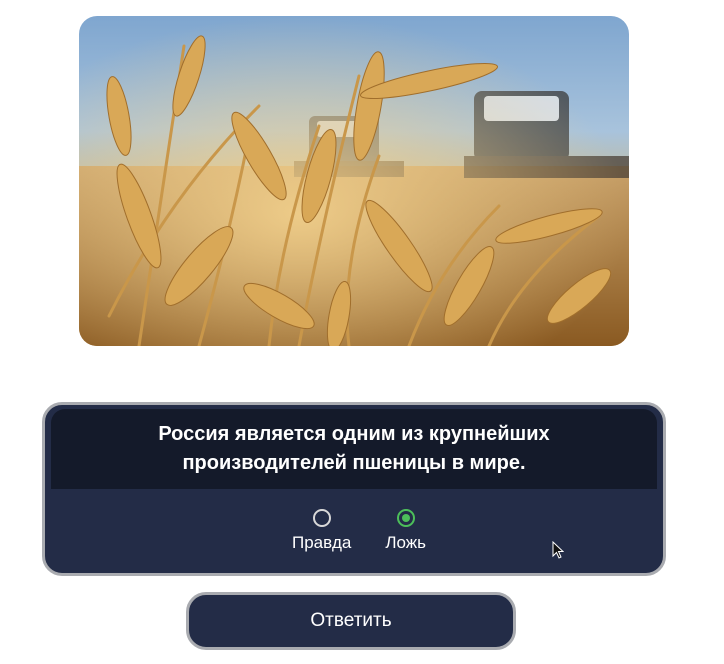 This screenshot has height=664, width=724. What do you see at coordinates (405, 543) in the screenshot?
I see `option-false-label: Ложь` at bounding box center [405, 543].